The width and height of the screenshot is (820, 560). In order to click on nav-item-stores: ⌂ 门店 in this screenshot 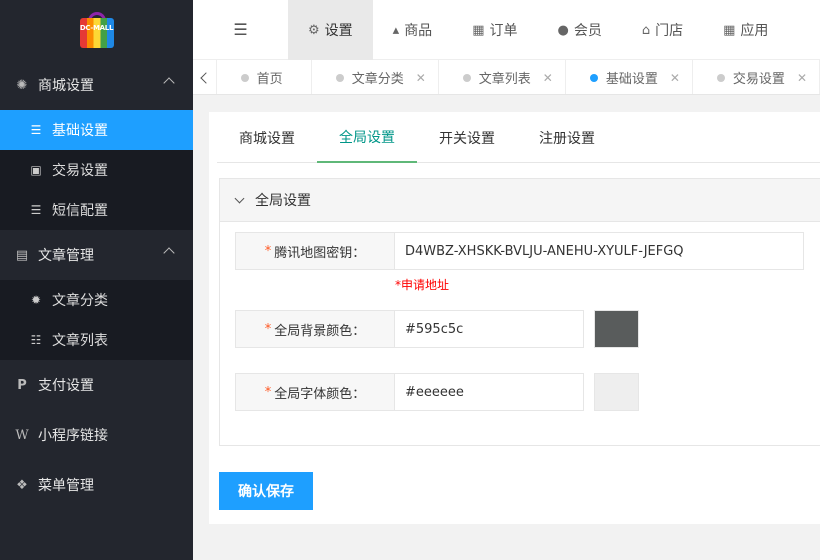, I will do `click(662, 30)`.